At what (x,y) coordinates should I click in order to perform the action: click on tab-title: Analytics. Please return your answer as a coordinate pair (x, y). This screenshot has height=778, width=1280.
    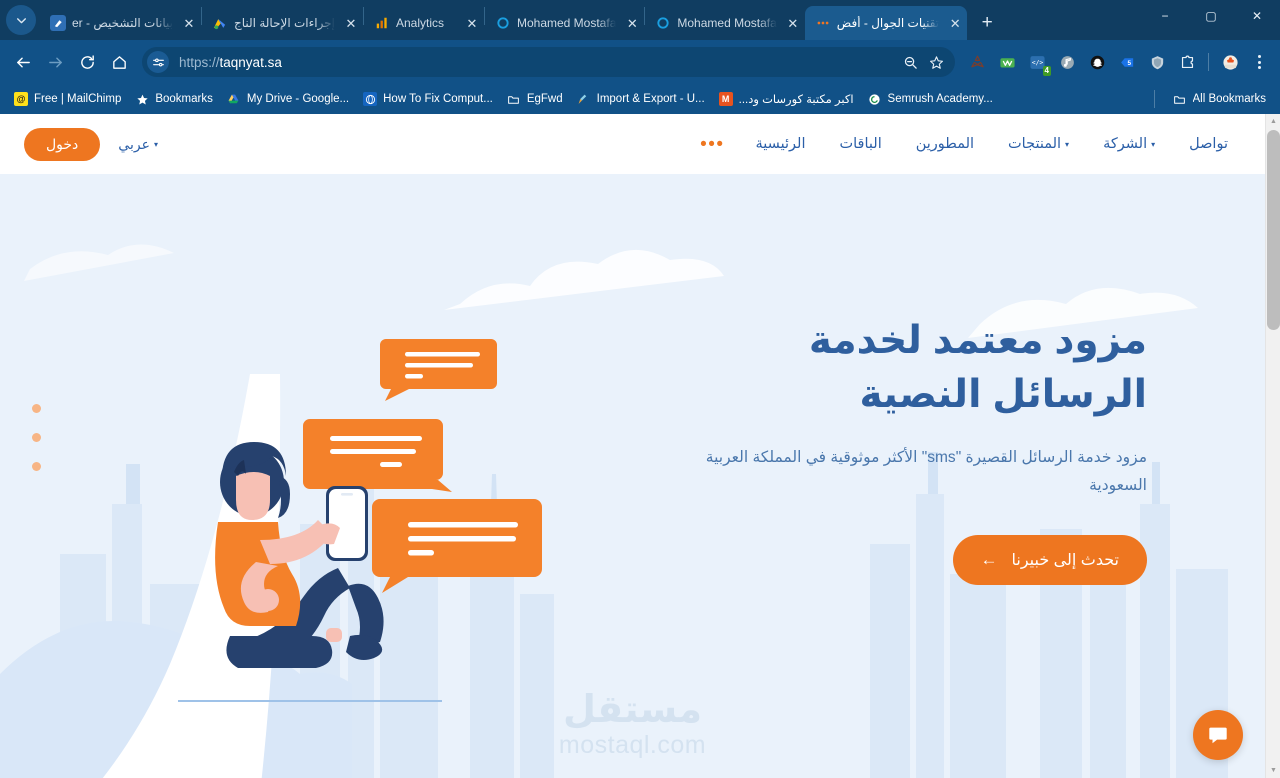
    Looking at the image, I should click on (420, 23).